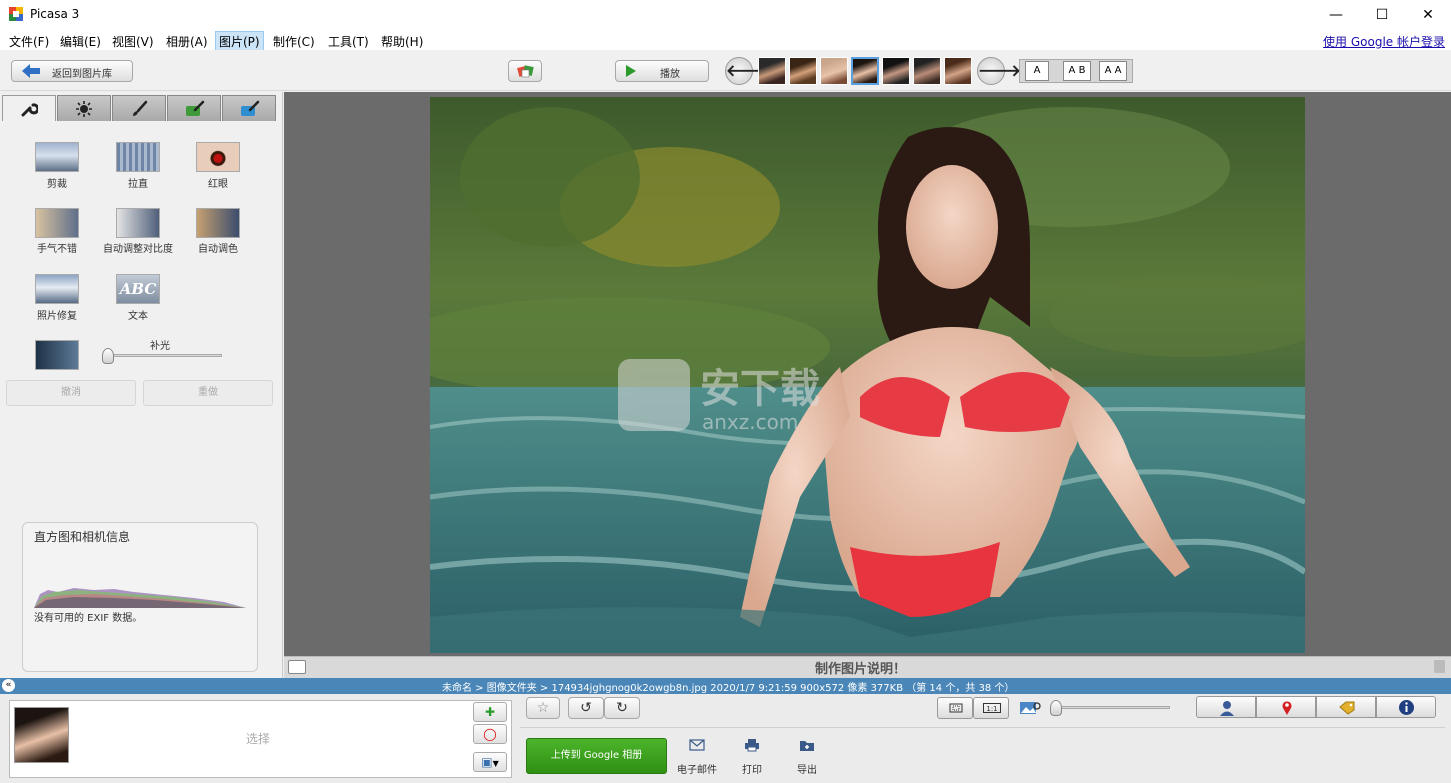 Image resolution: width=1451 pixels, height=783 pixels. I want to click on fit-to-window-button, so click(955, 708).